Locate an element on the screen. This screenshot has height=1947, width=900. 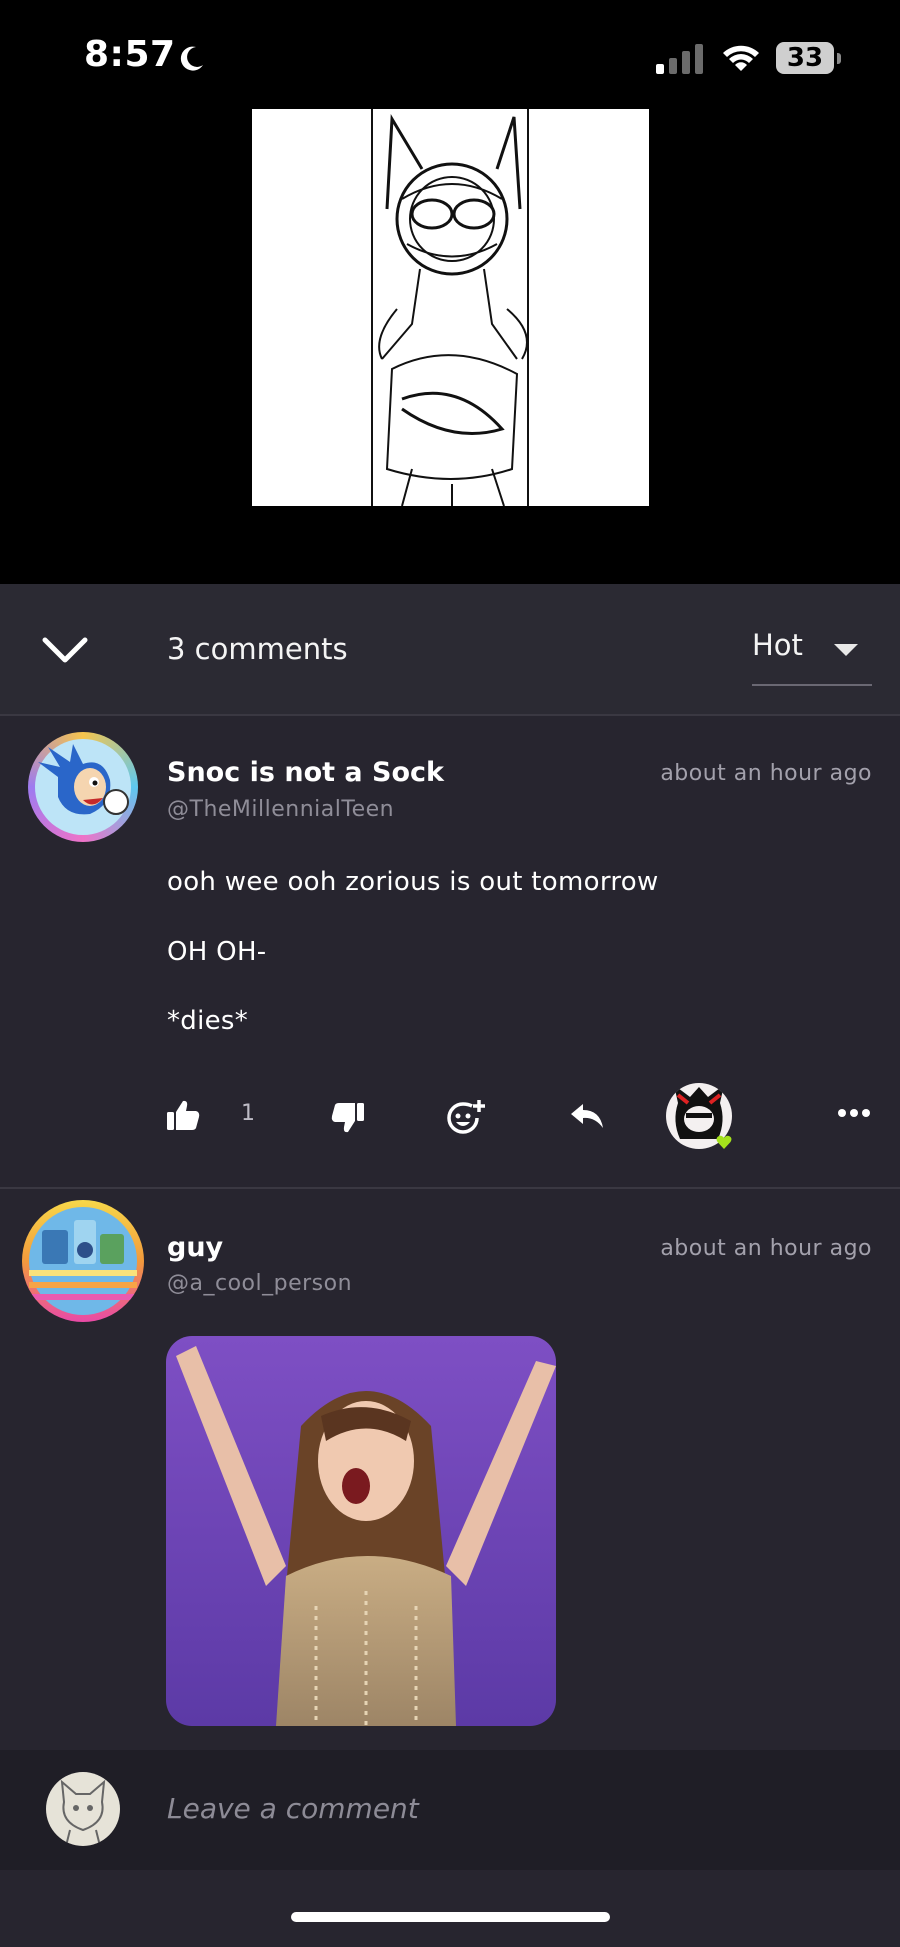
home-indicator is located at coordinates (450, 1917).